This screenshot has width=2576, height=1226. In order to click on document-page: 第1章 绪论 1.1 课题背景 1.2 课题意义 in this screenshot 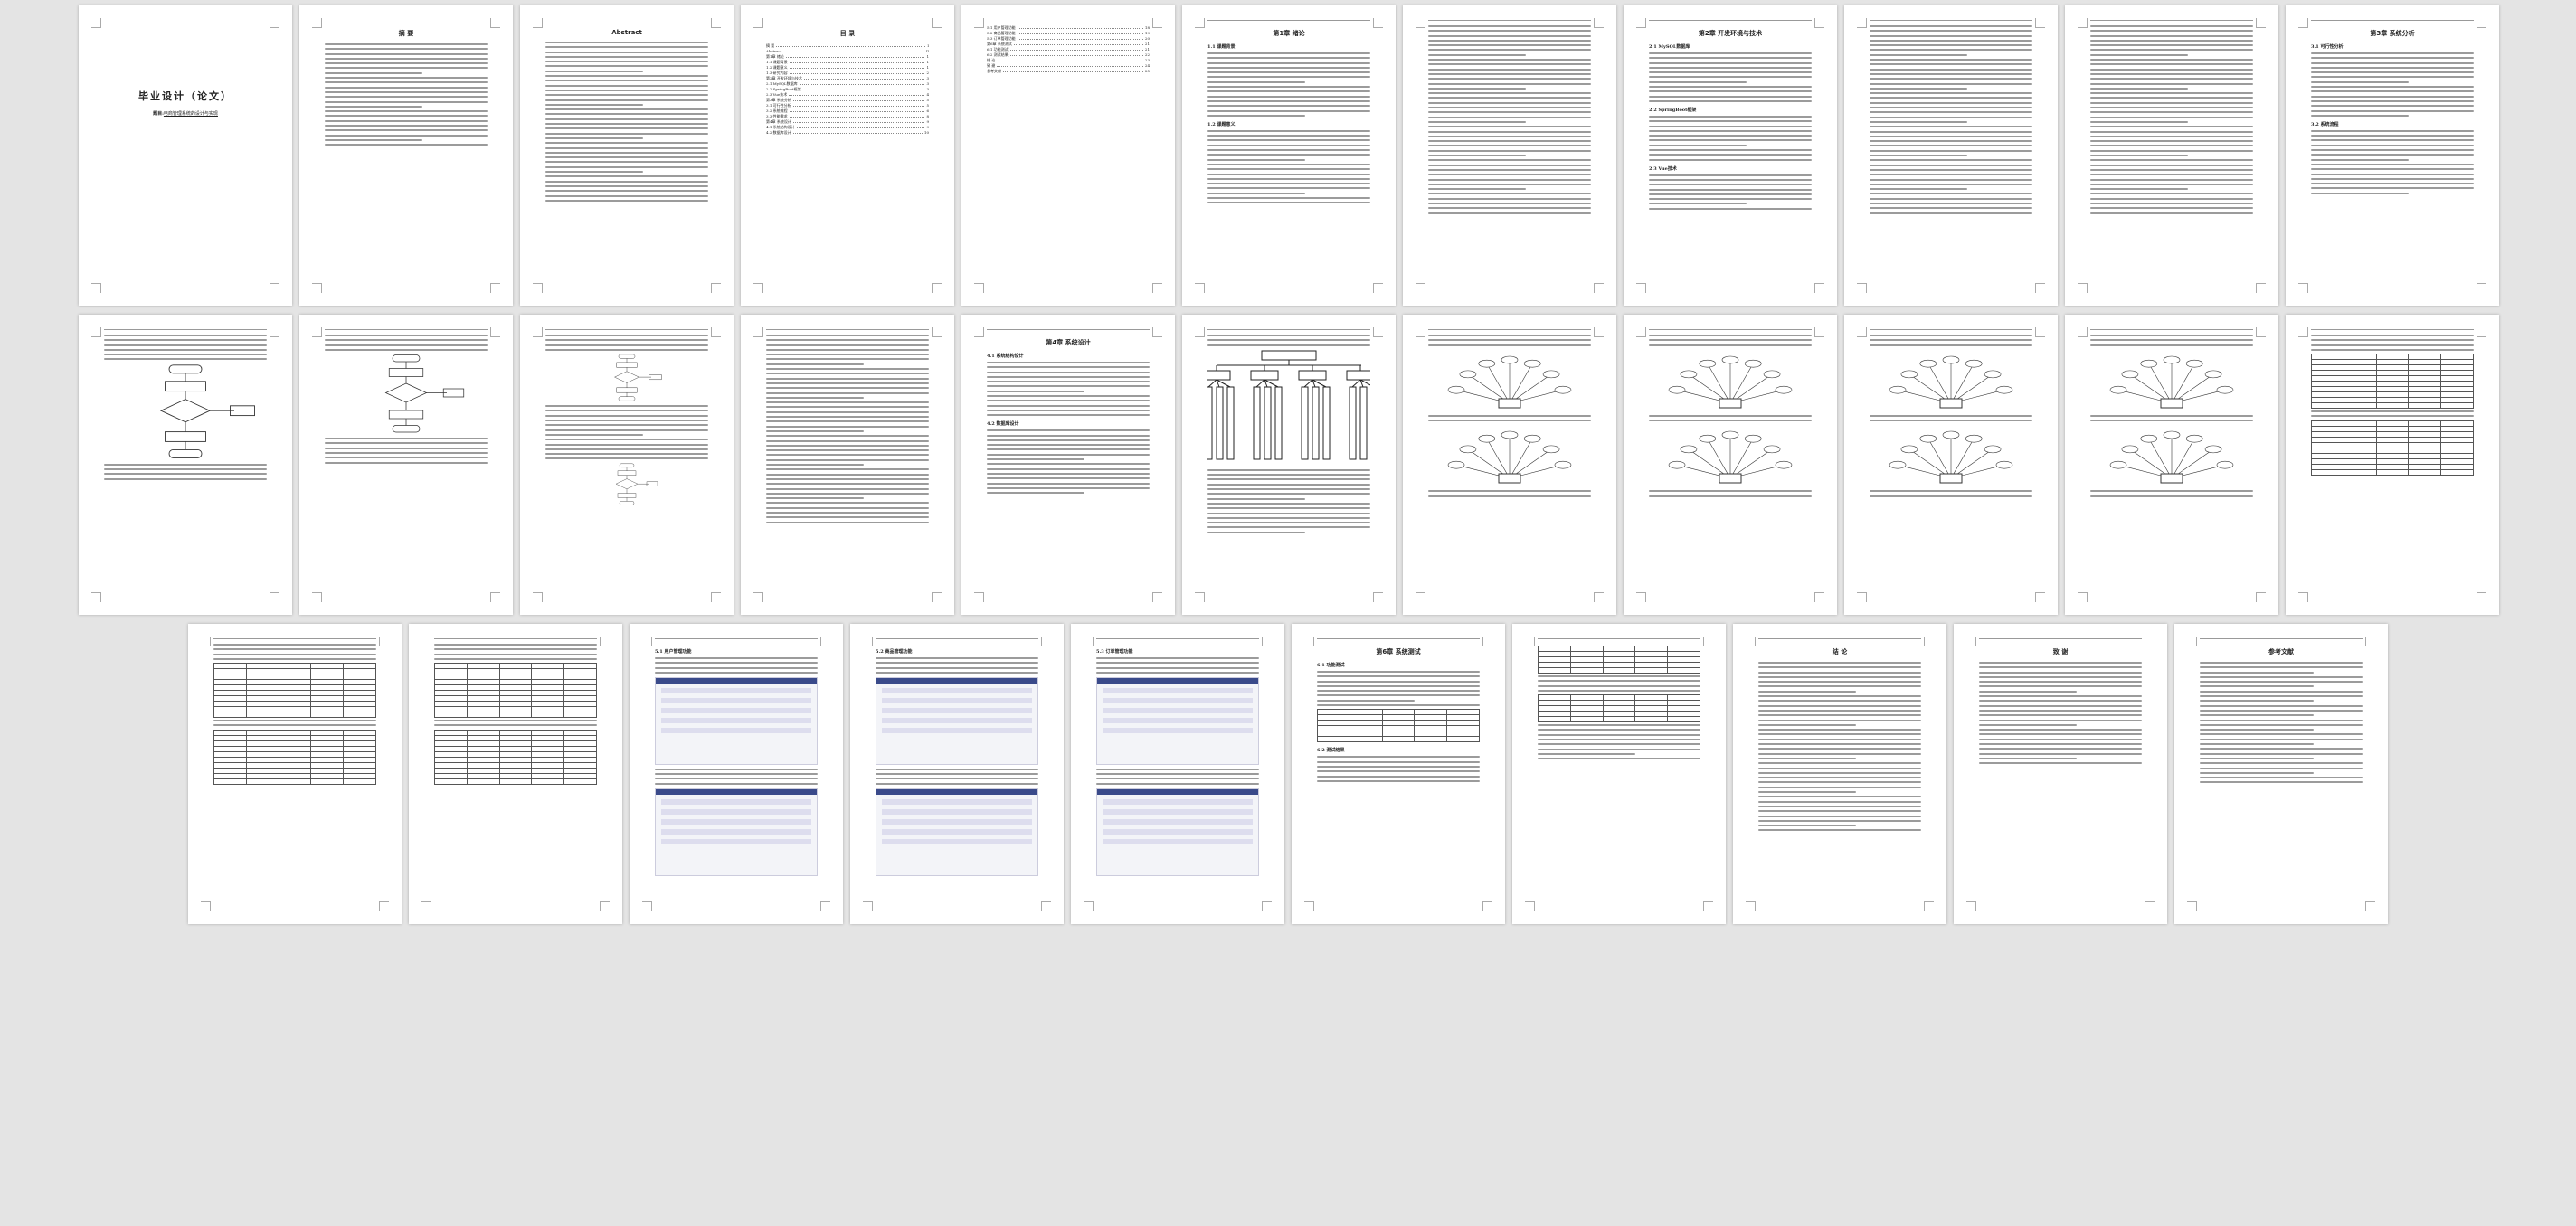, I will do `click(1289, 155)`.